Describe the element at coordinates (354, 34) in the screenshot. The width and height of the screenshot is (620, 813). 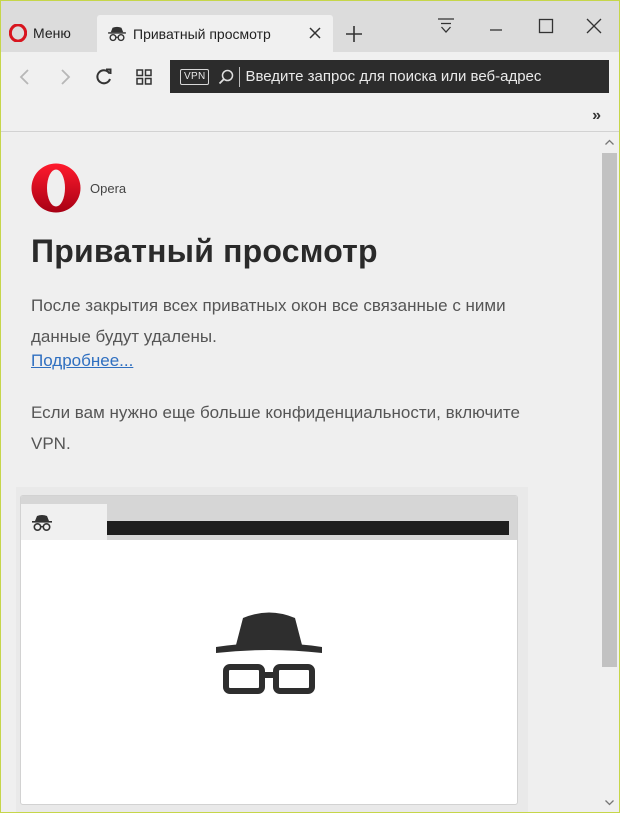
I see `new-tab-button` at that location.